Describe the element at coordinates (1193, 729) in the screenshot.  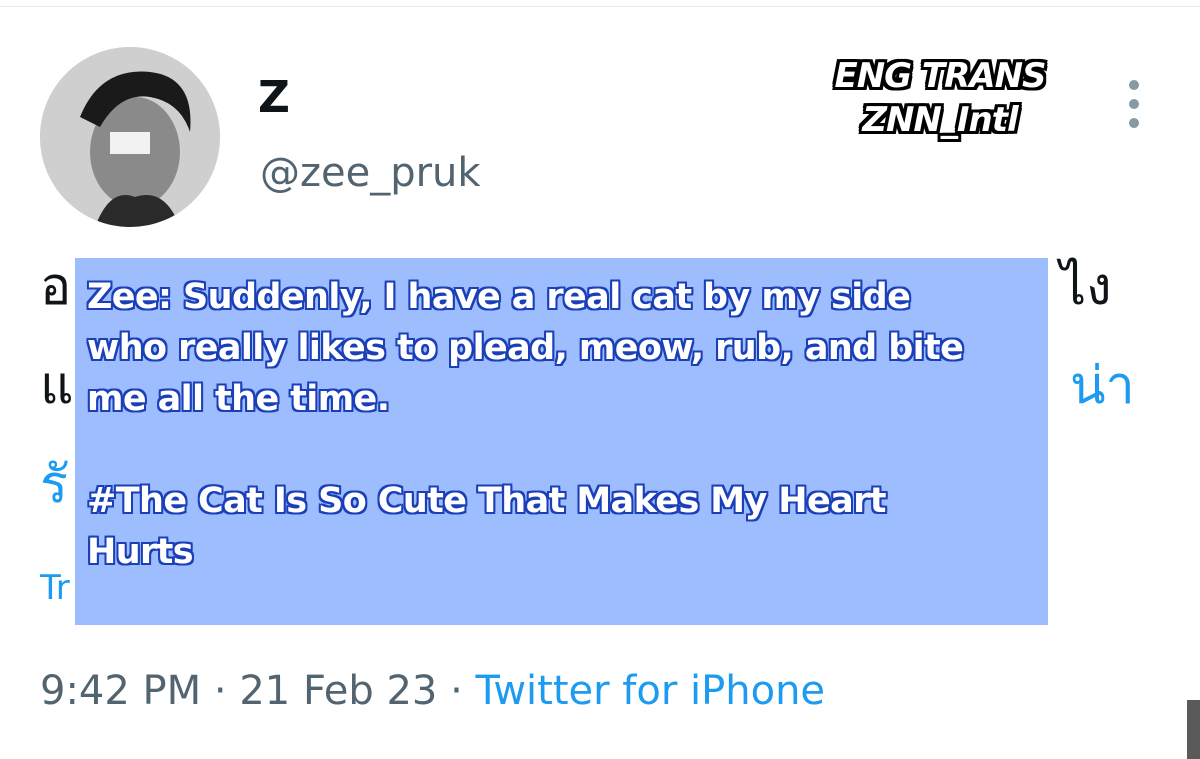
I see `scrollbar` at that location.